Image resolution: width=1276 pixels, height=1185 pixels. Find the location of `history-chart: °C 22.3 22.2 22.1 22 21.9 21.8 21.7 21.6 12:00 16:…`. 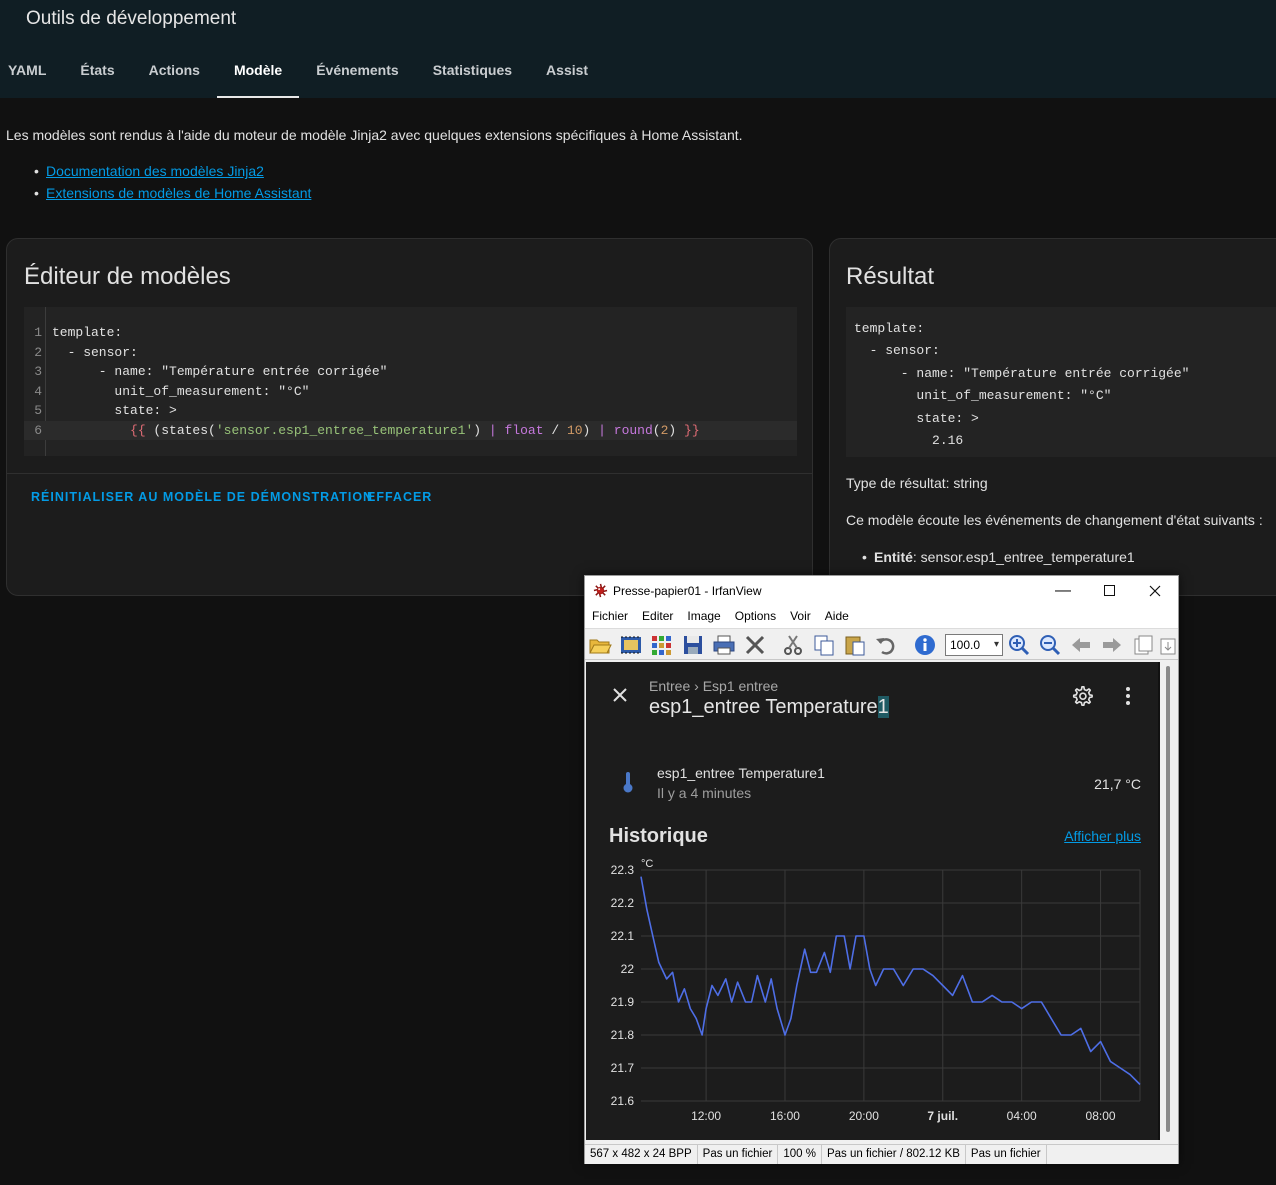

history-chart: °C 22.3 22.2 22.1 22 21.9 21.8 21.7 21.6 12:00 16:… is located at coordinates (872, 994).